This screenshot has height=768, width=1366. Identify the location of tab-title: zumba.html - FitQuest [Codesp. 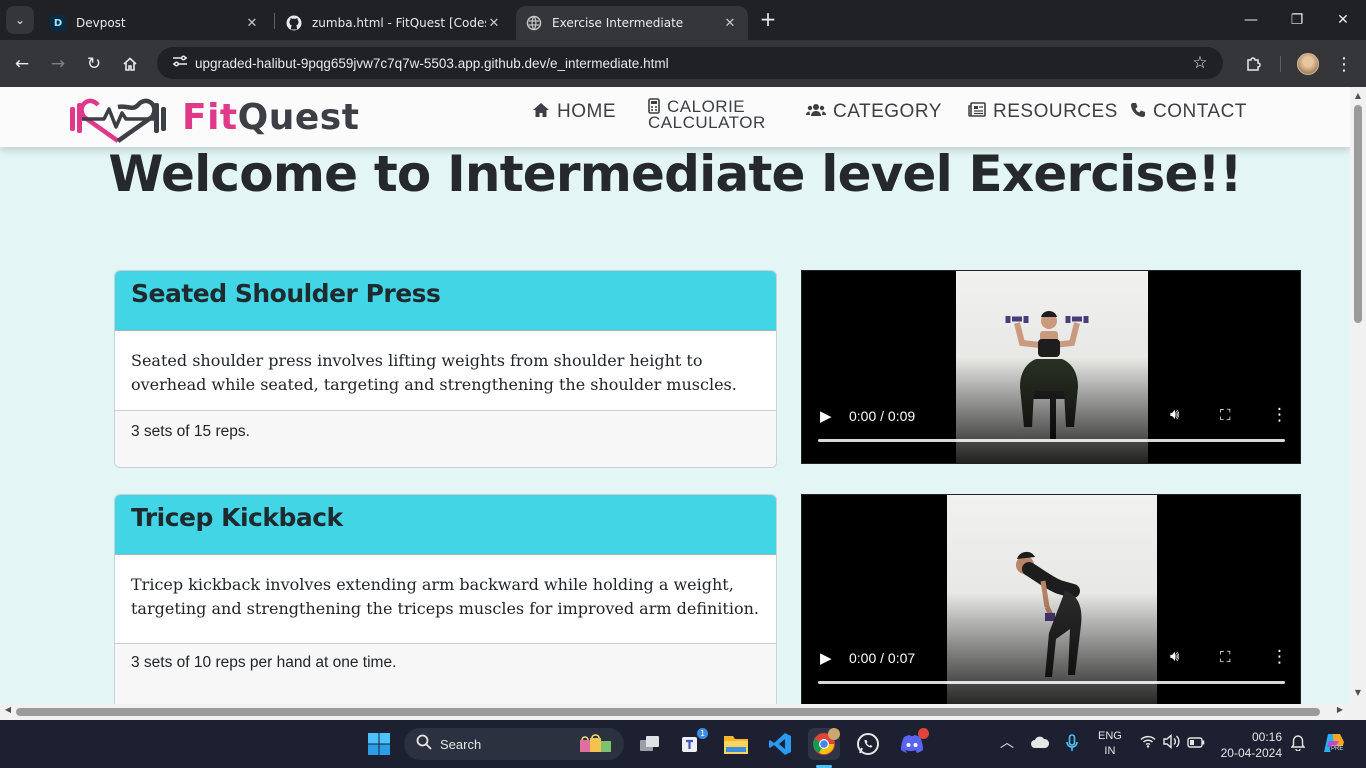
(399, 23).